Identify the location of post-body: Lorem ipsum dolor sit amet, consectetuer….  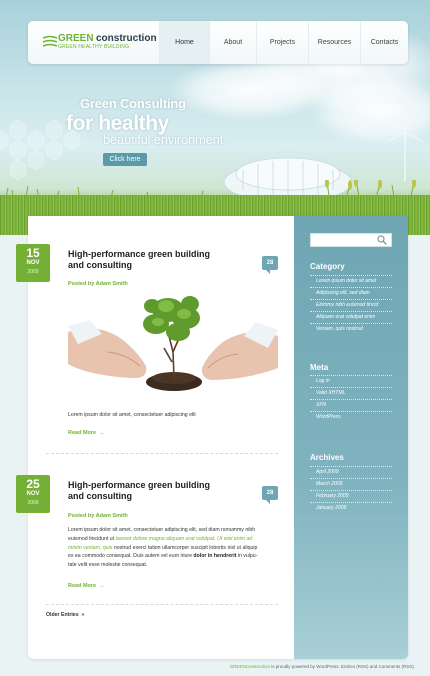
(173, 548).